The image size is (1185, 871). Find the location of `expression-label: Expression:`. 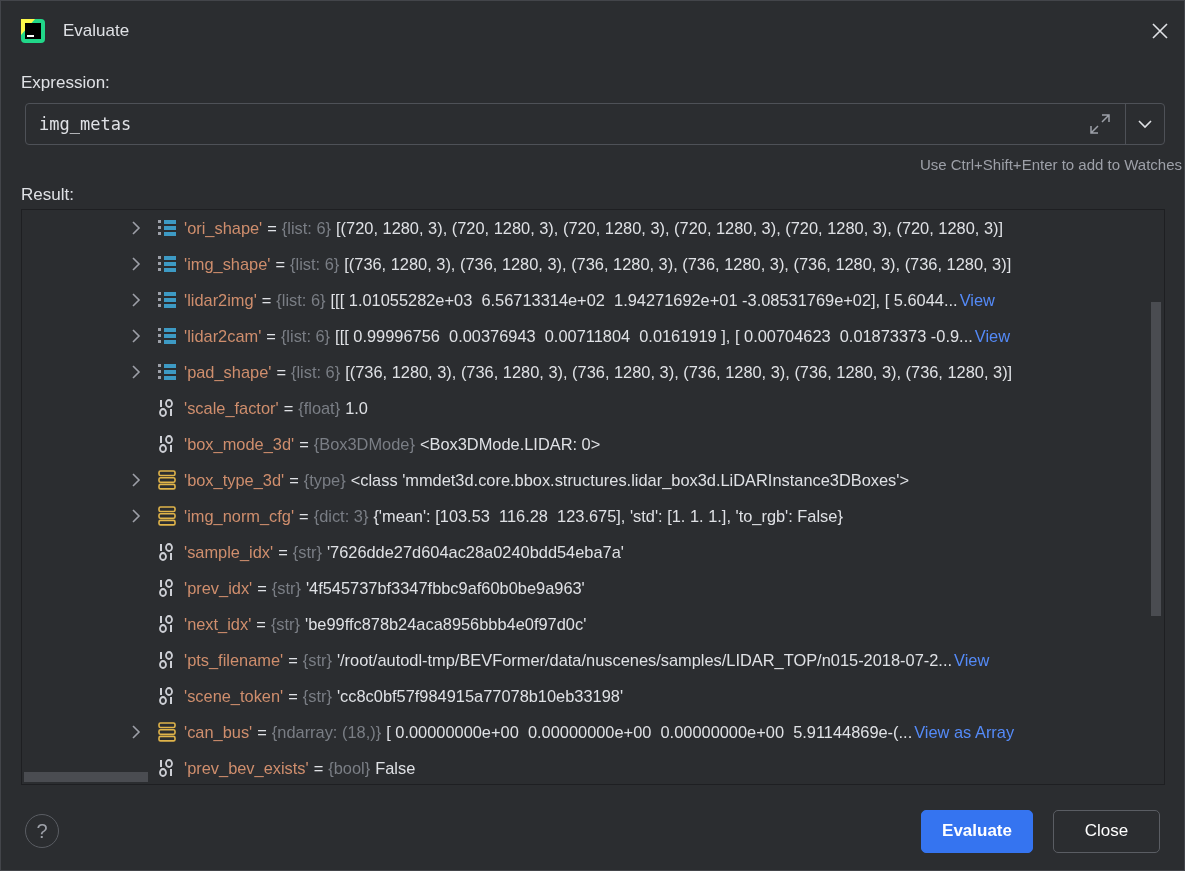

expression-label: Expression: is located at coordinates (65, 83).